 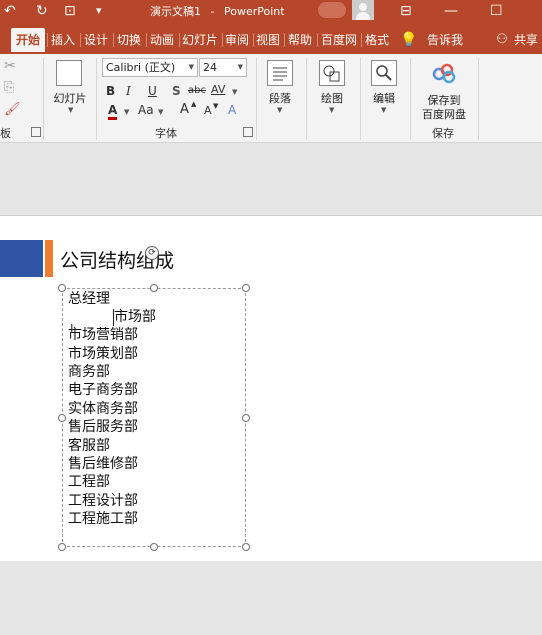 I want to click on list-item: 电子商务部, so click(x=103, y=390).